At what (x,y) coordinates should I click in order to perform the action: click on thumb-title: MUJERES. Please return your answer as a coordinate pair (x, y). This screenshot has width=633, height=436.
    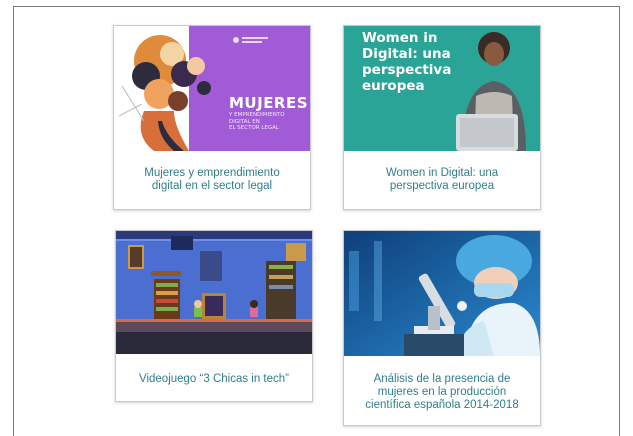
    Looking at the image, I should click on (269, 103).